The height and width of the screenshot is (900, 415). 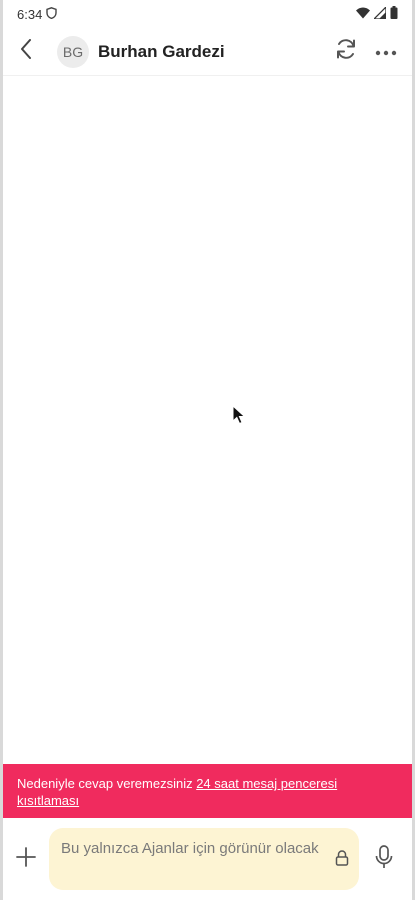 I want to click on back-icon, so click(x=26, y=51).